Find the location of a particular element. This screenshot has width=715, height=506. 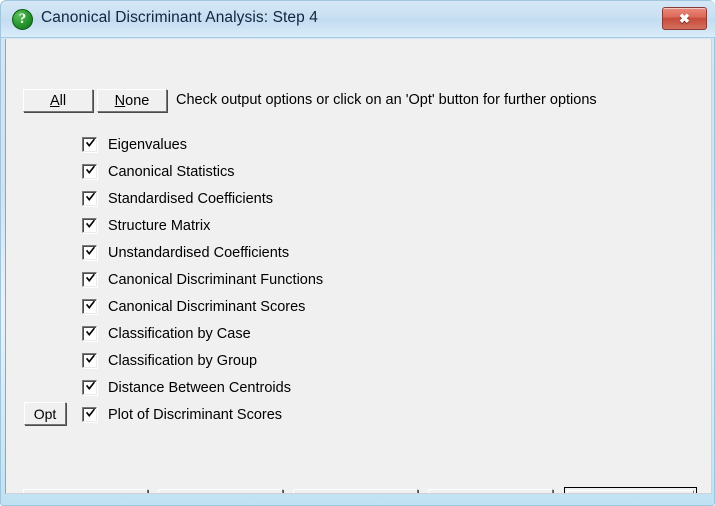

checkbox-eigenvalues is located at coordinates (89, 144).